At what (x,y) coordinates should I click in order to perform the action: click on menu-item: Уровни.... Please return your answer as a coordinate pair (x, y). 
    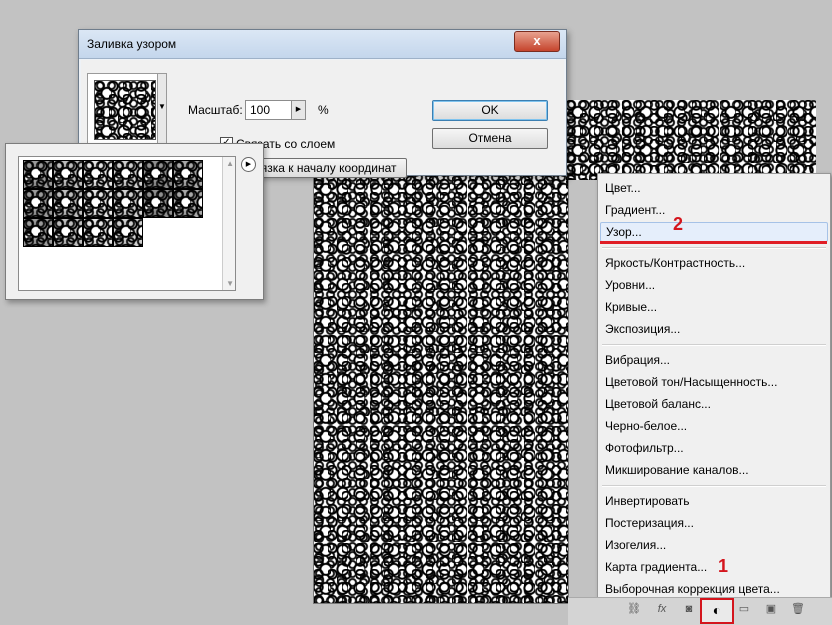
    Looking at the image, I should click on (714, 285).